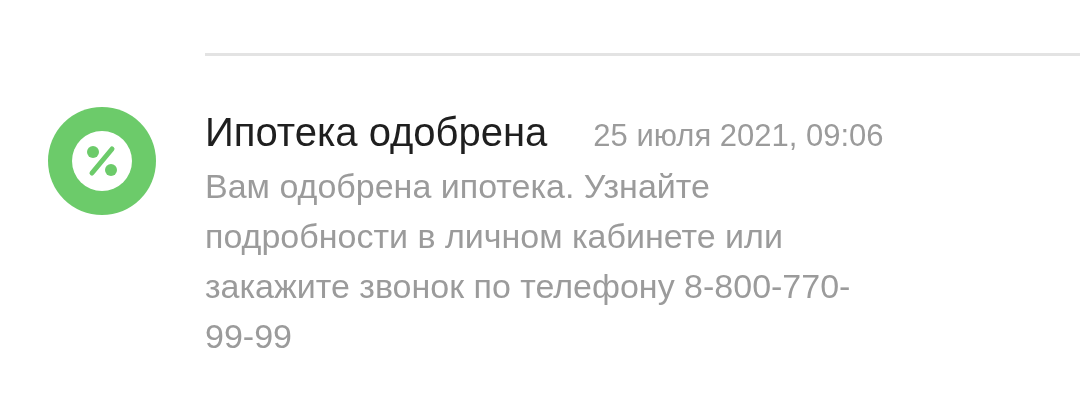 The image size is (1080, 401). I want to click on notification-title: Ипотека одобрена, so click(376, 132).